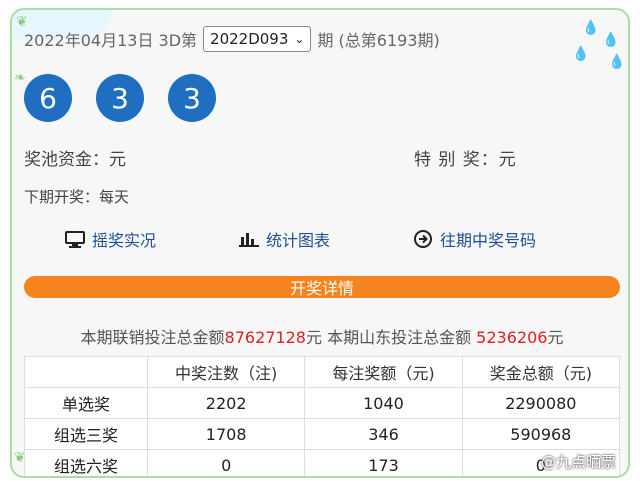  I want to click on prize-pool: 奖池资金：元, so click(75, 160).